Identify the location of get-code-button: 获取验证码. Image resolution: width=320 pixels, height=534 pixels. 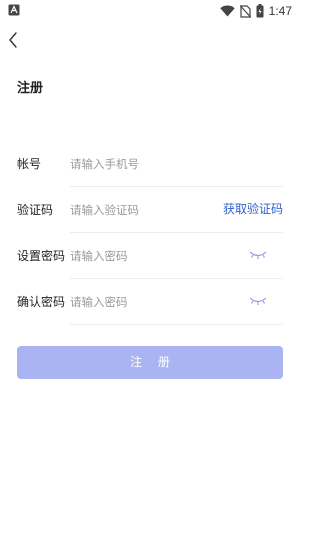
(253, 209).